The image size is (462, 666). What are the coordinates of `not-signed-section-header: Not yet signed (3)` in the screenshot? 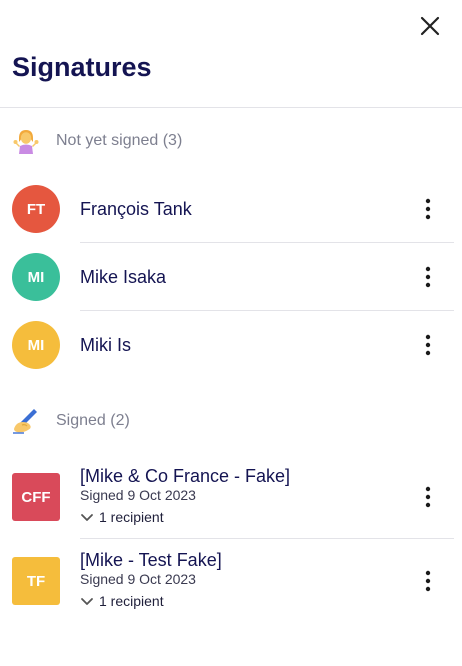 It's located at (97, 141).